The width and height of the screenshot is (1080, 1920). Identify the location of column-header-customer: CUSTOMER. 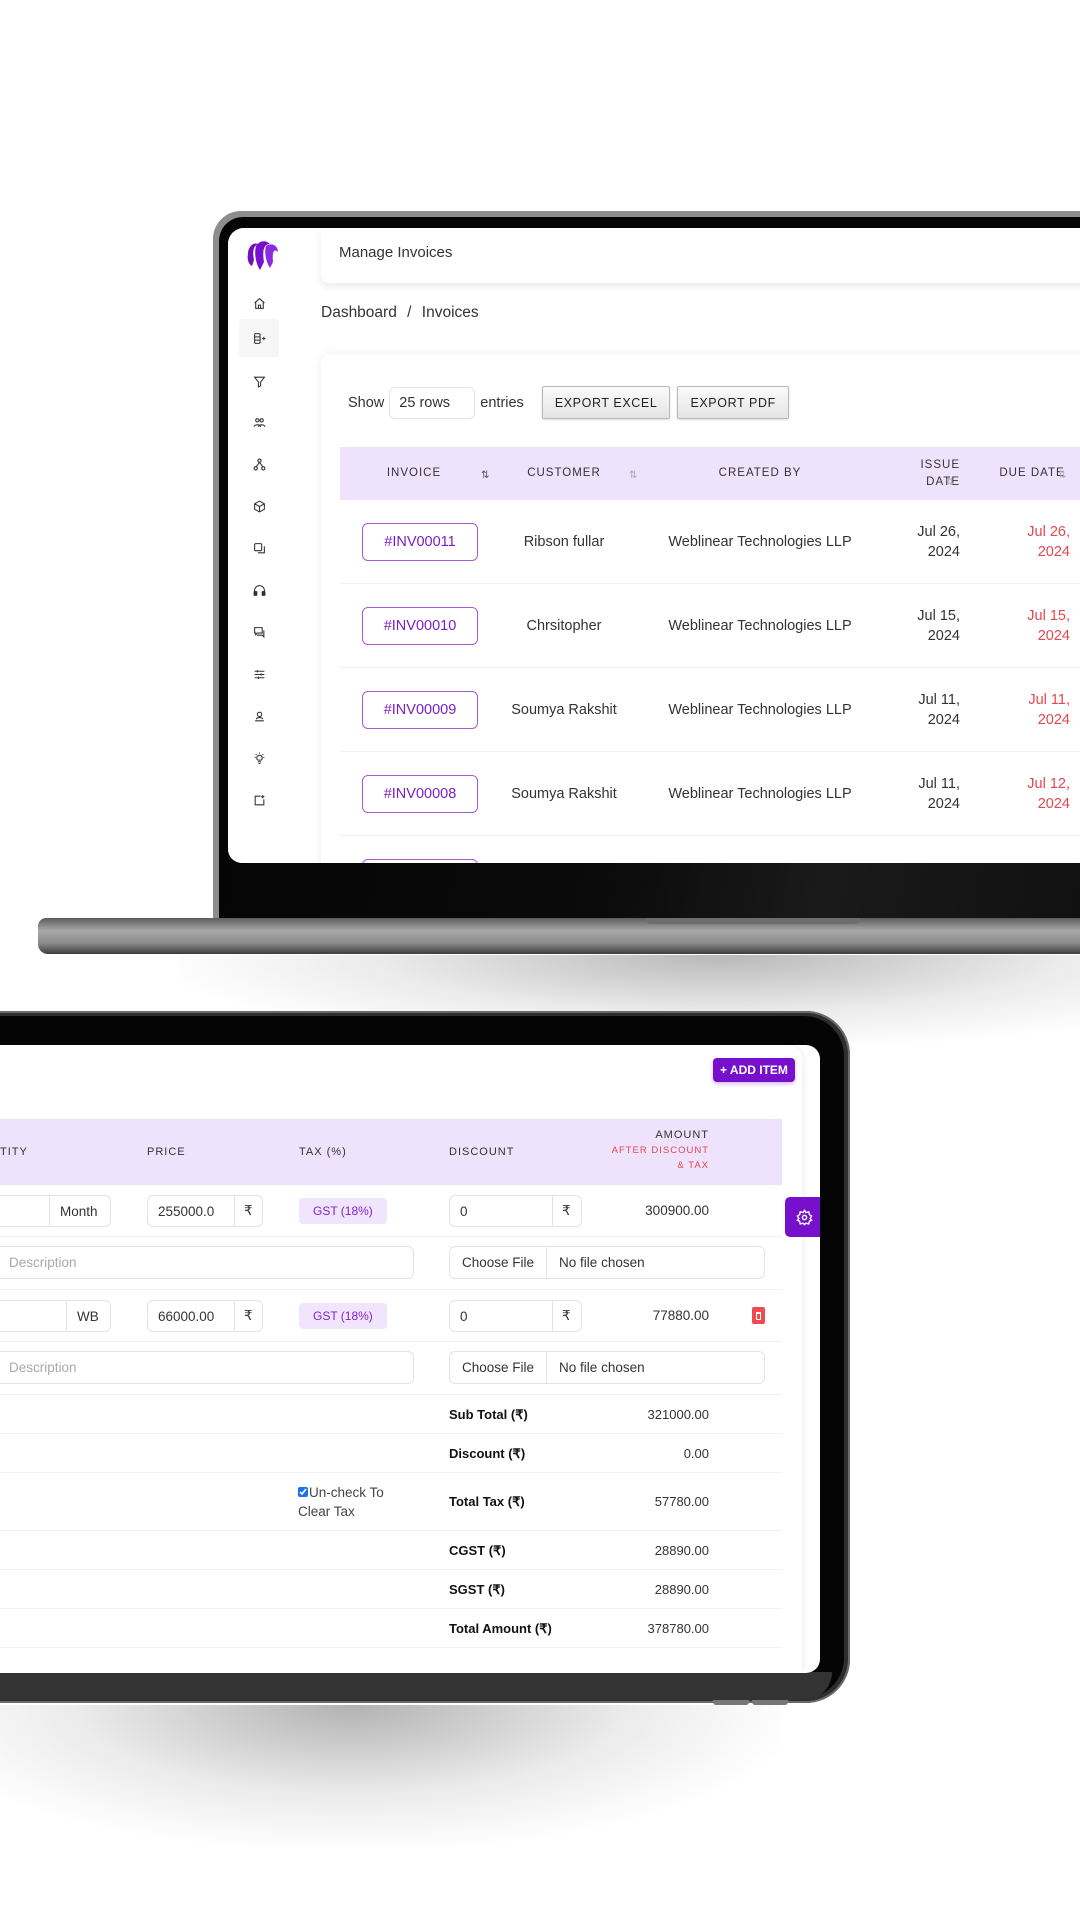
(564, 473).